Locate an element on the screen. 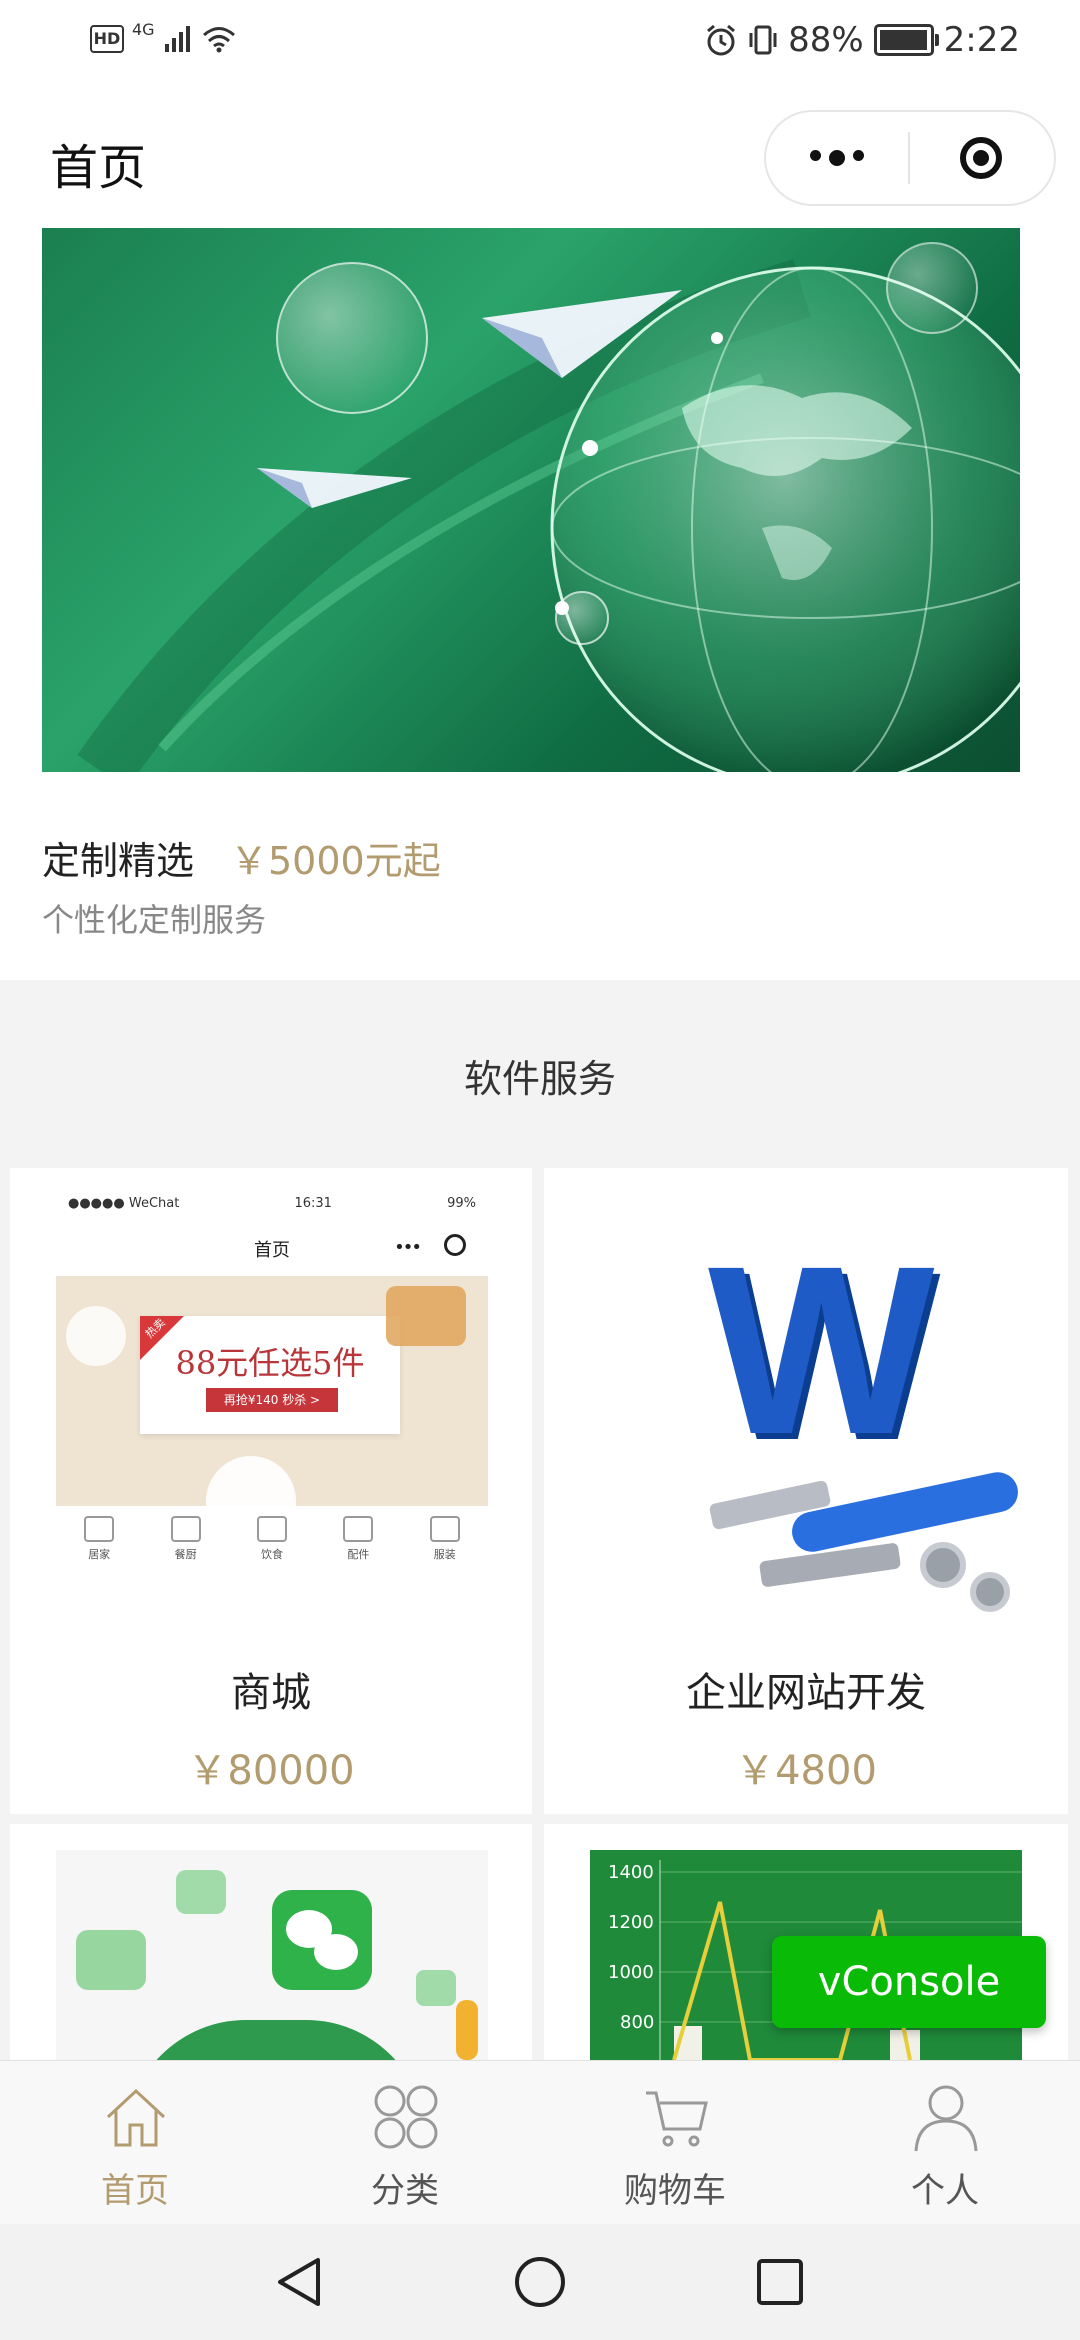 The width and height of the screenshot is (1080, 2340). tab-label: 分类 is located at coordinates (405, 2191).